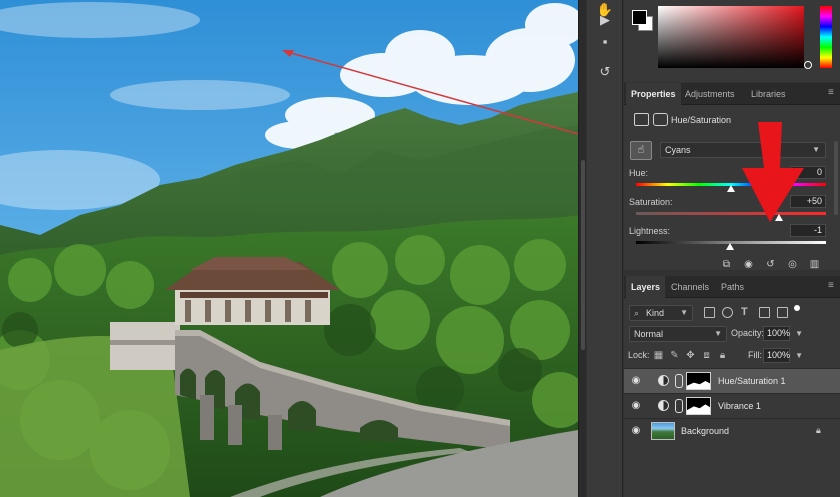 The image size is (840, 497). What do you see at coordinates (746, 312) in the screenshot?
I see `type-filter-icon: T` at bounding box center [746, 312].